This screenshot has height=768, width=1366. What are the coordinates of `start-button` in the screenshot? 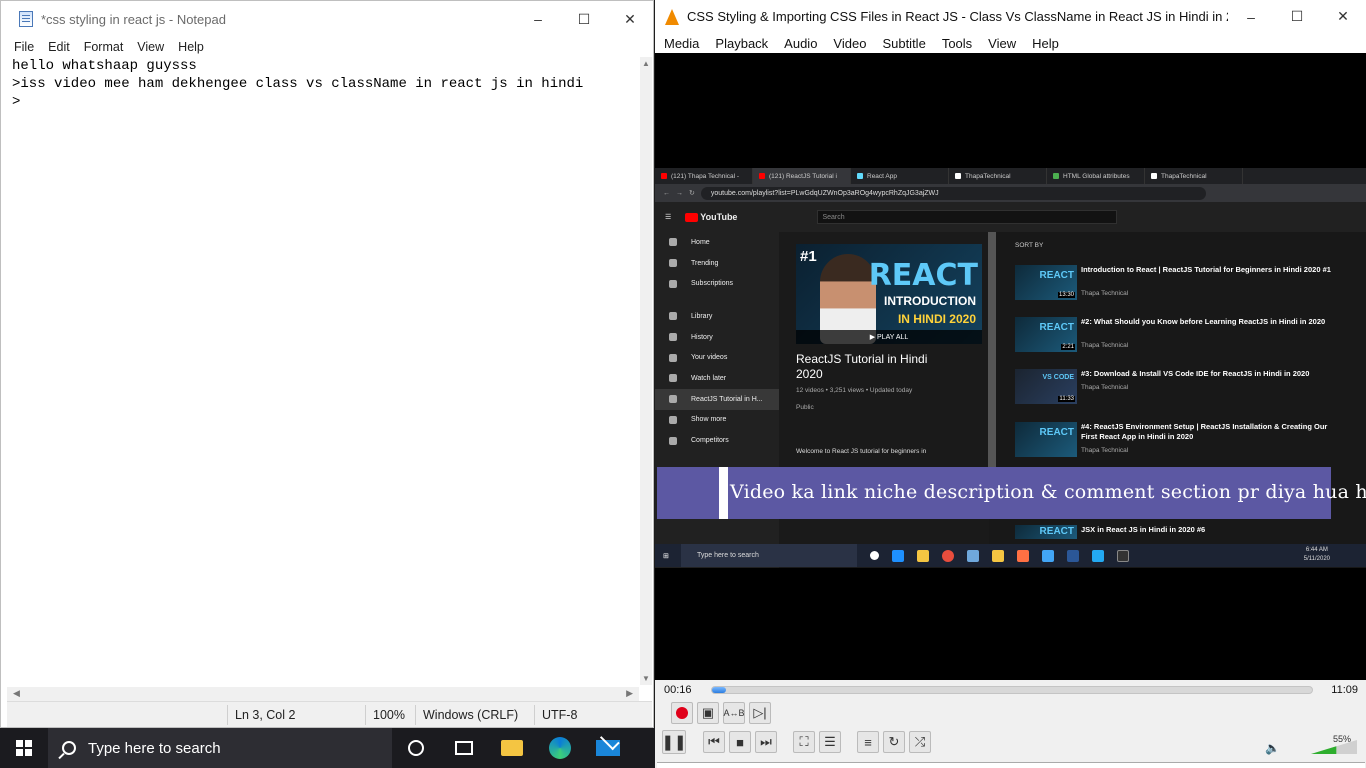 It's located at (24, 748).